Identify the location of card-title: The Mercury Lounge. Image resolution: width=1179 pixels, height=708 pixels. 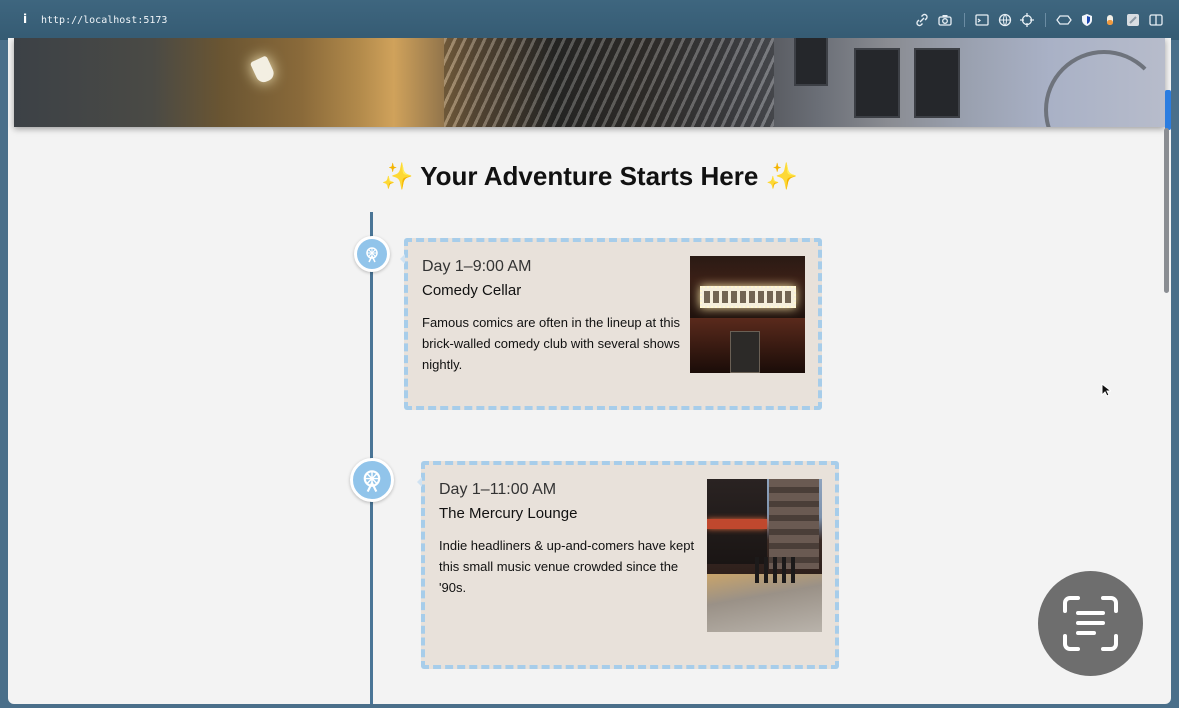
(508, 513).